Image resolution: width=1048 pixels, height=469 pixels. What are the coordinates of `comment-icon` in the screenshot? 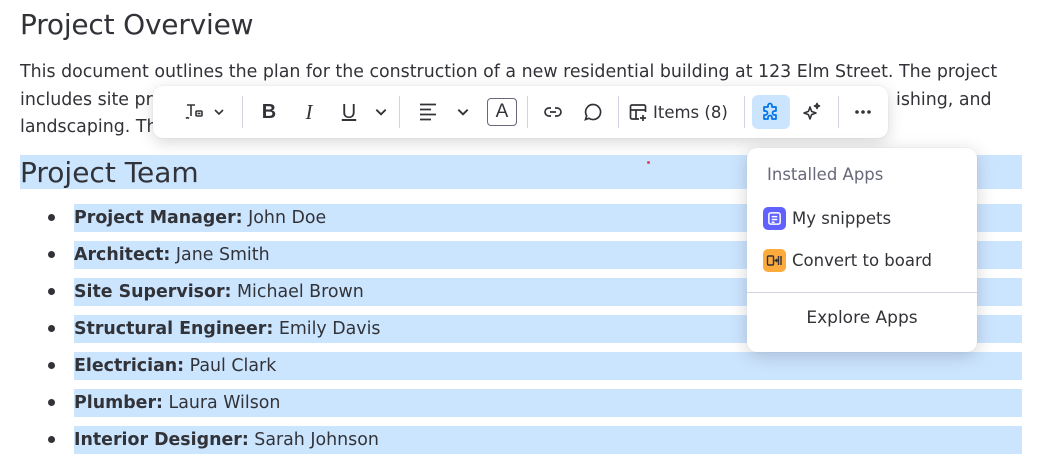 It's located at (593, 112).